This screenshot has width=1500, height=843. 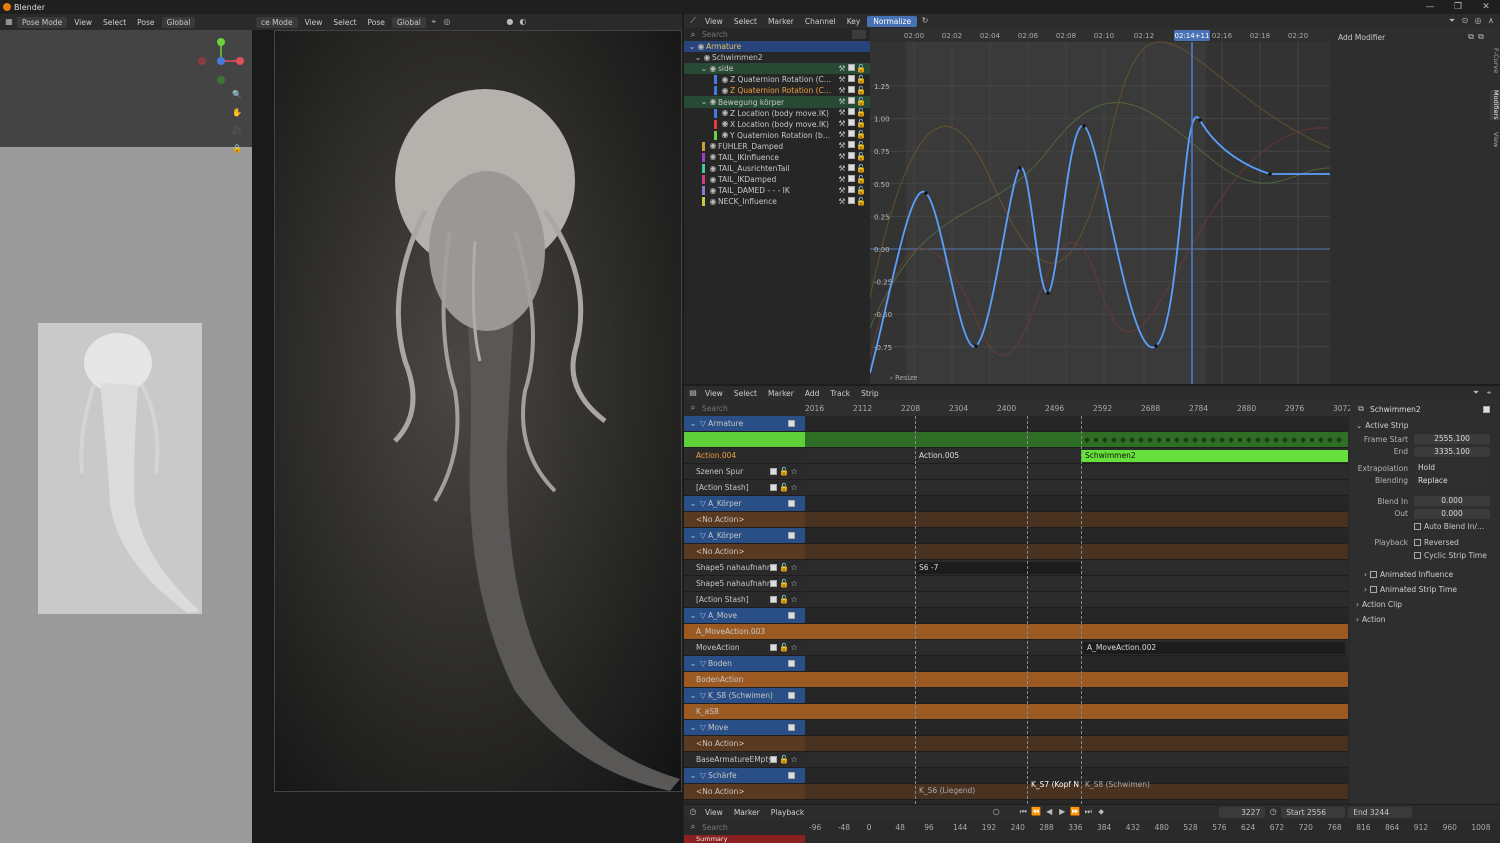 I want to click on blend-out-field: 0.000, so click(x=1452, y=513).